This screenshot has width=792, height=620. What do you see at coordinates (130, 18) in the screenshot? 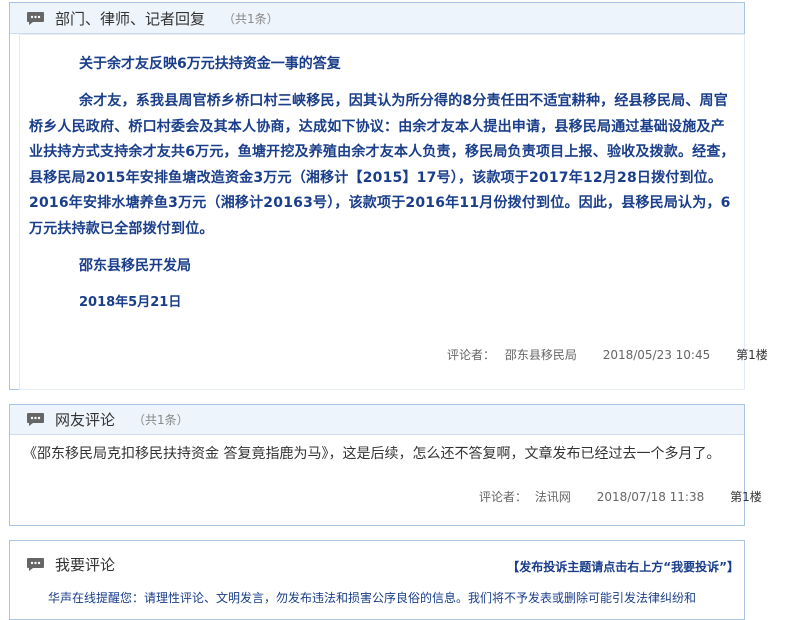
I see `reply-panel-title: 部门、律师、记者回复` at bounding box center [130, 18].